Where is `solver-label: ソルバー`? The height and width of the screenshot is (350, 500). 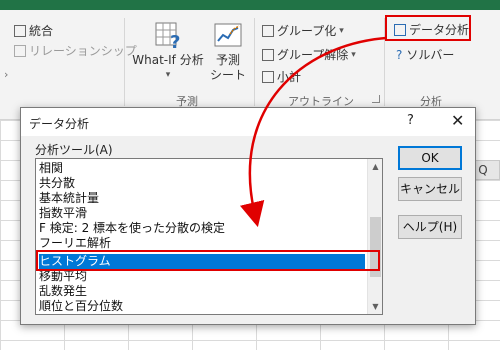 solver-label: ソルバー is located at coordinates (430, 55).